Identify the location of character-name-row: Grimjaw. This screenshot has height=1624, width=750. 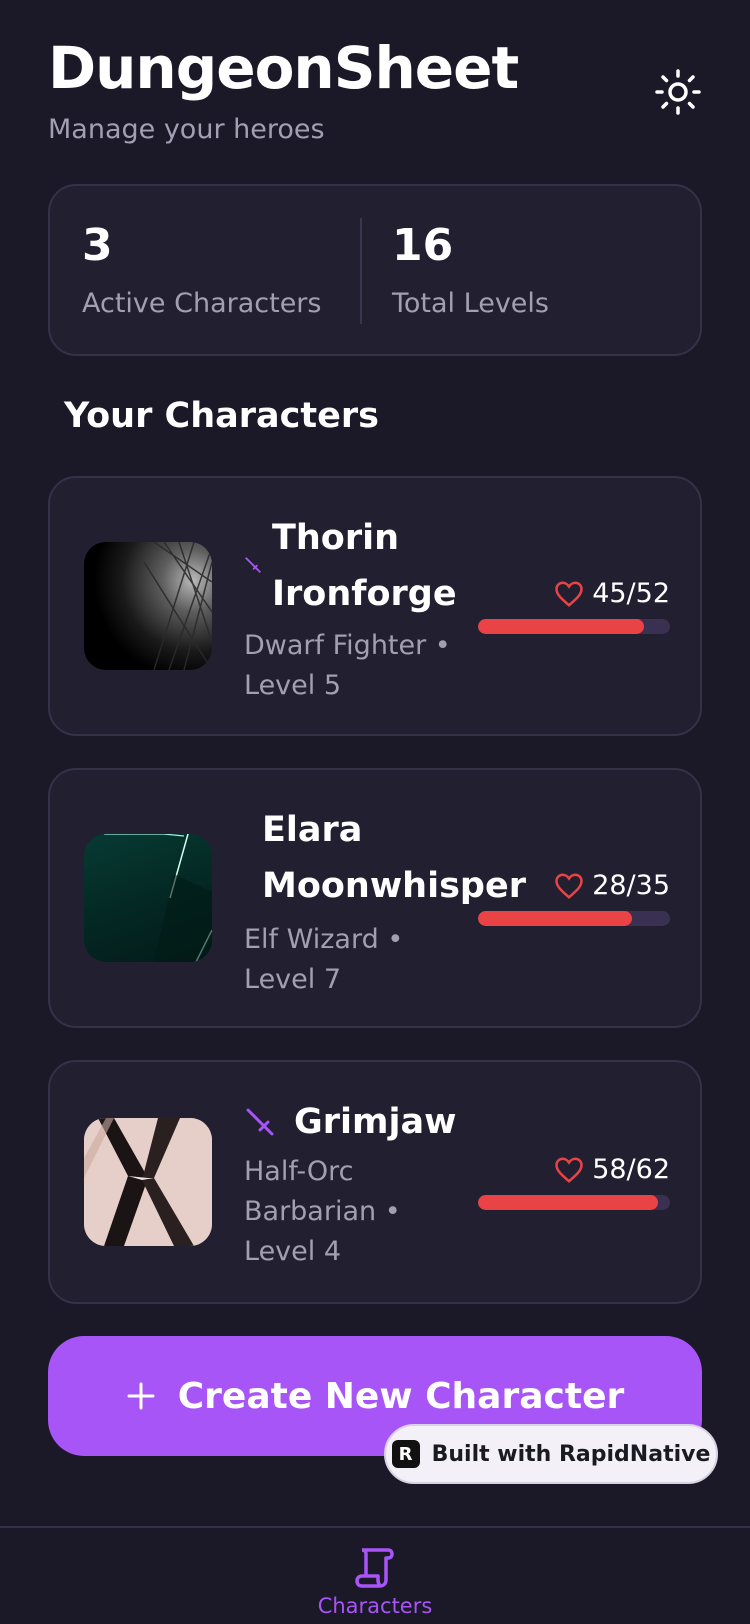
(350, 1122).